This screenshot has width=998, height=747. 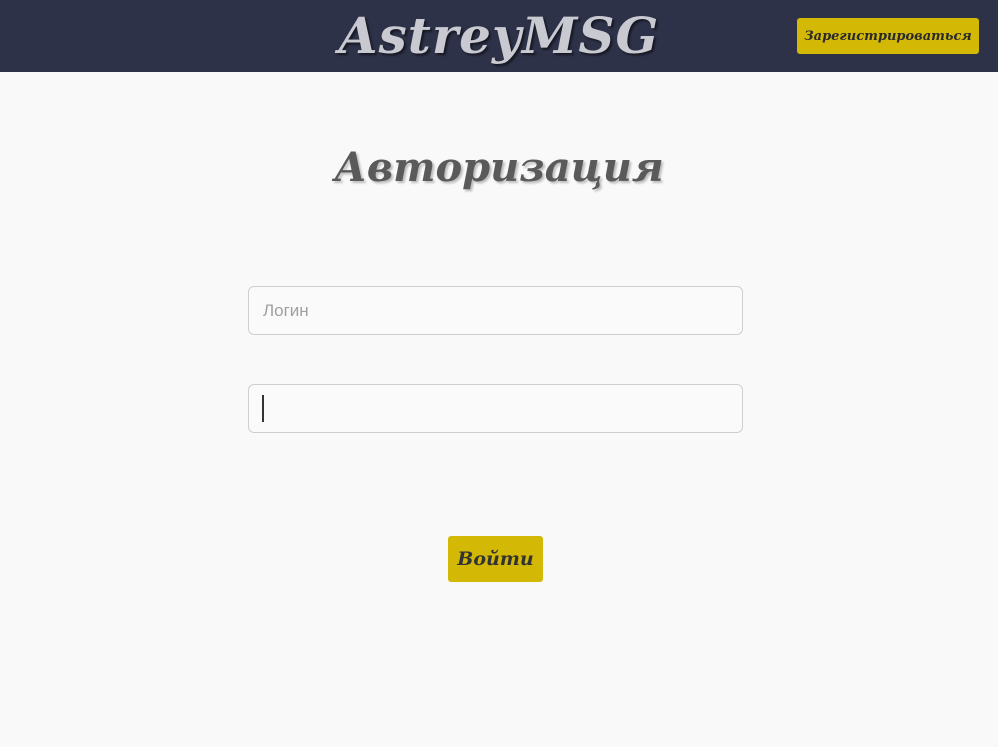 What do you see at coordinates (263, 408) in the screenshot?
I see `text-cursor` at bounding box center [263, 408].